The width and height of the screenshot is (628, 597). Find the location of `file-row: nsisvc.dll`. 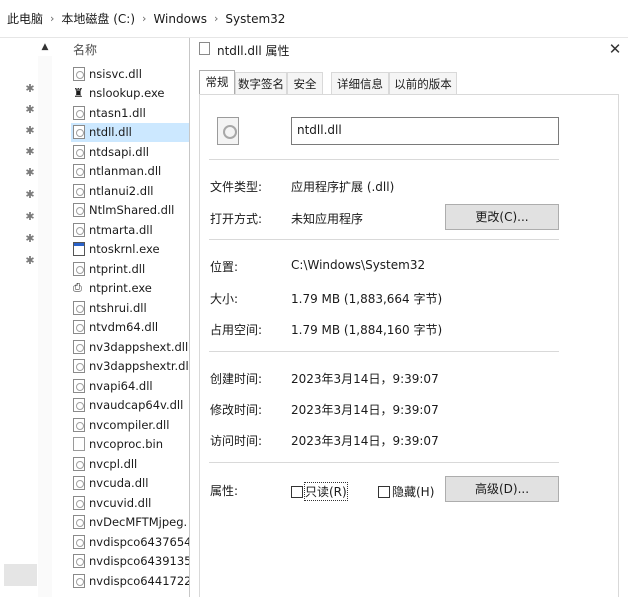

file-row: nsisvc.dll is located at coordinates (131, 74).